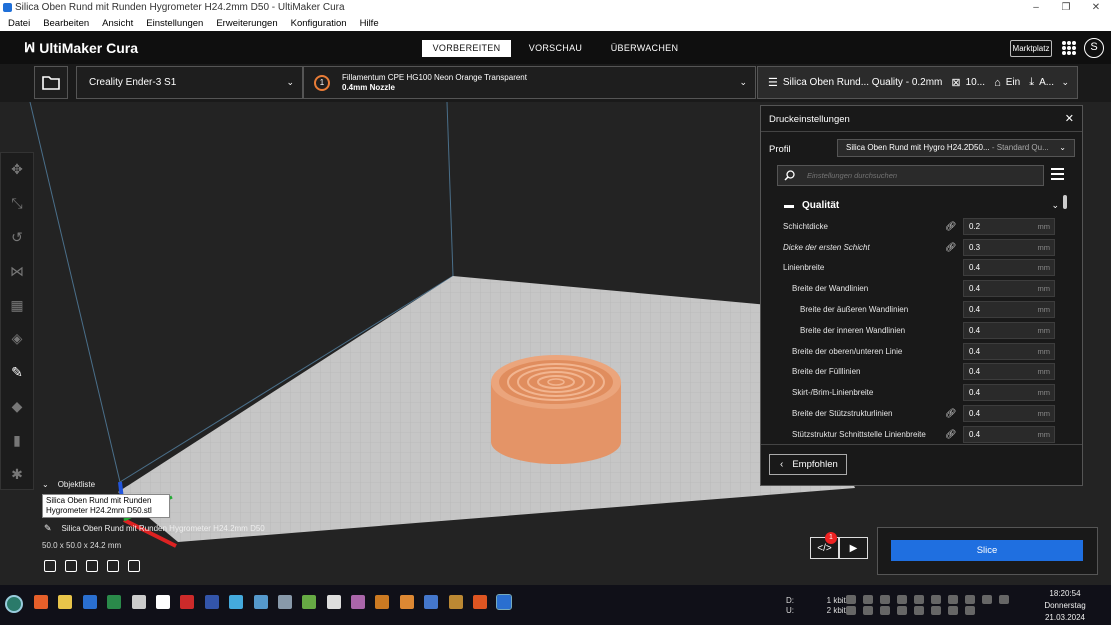  I want to click on minimize-button: –, so click(1036, 7).